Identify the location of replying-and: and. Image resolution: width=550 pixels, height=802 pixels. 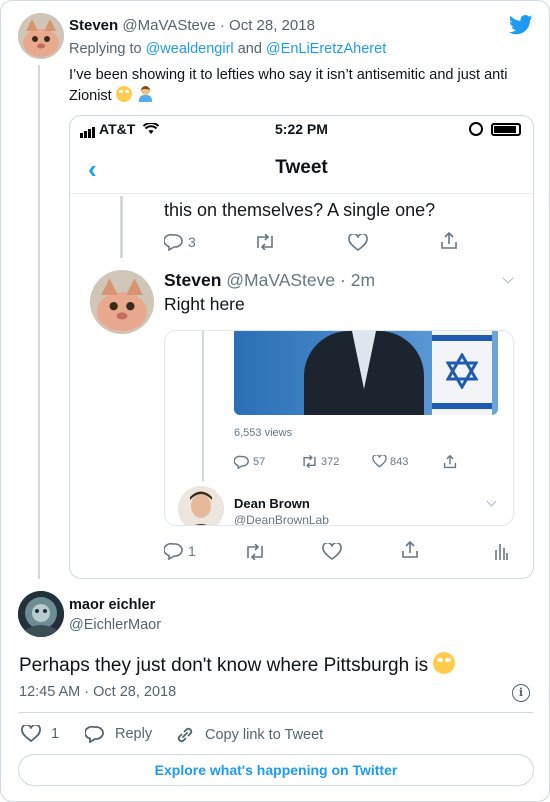
(249, 49).